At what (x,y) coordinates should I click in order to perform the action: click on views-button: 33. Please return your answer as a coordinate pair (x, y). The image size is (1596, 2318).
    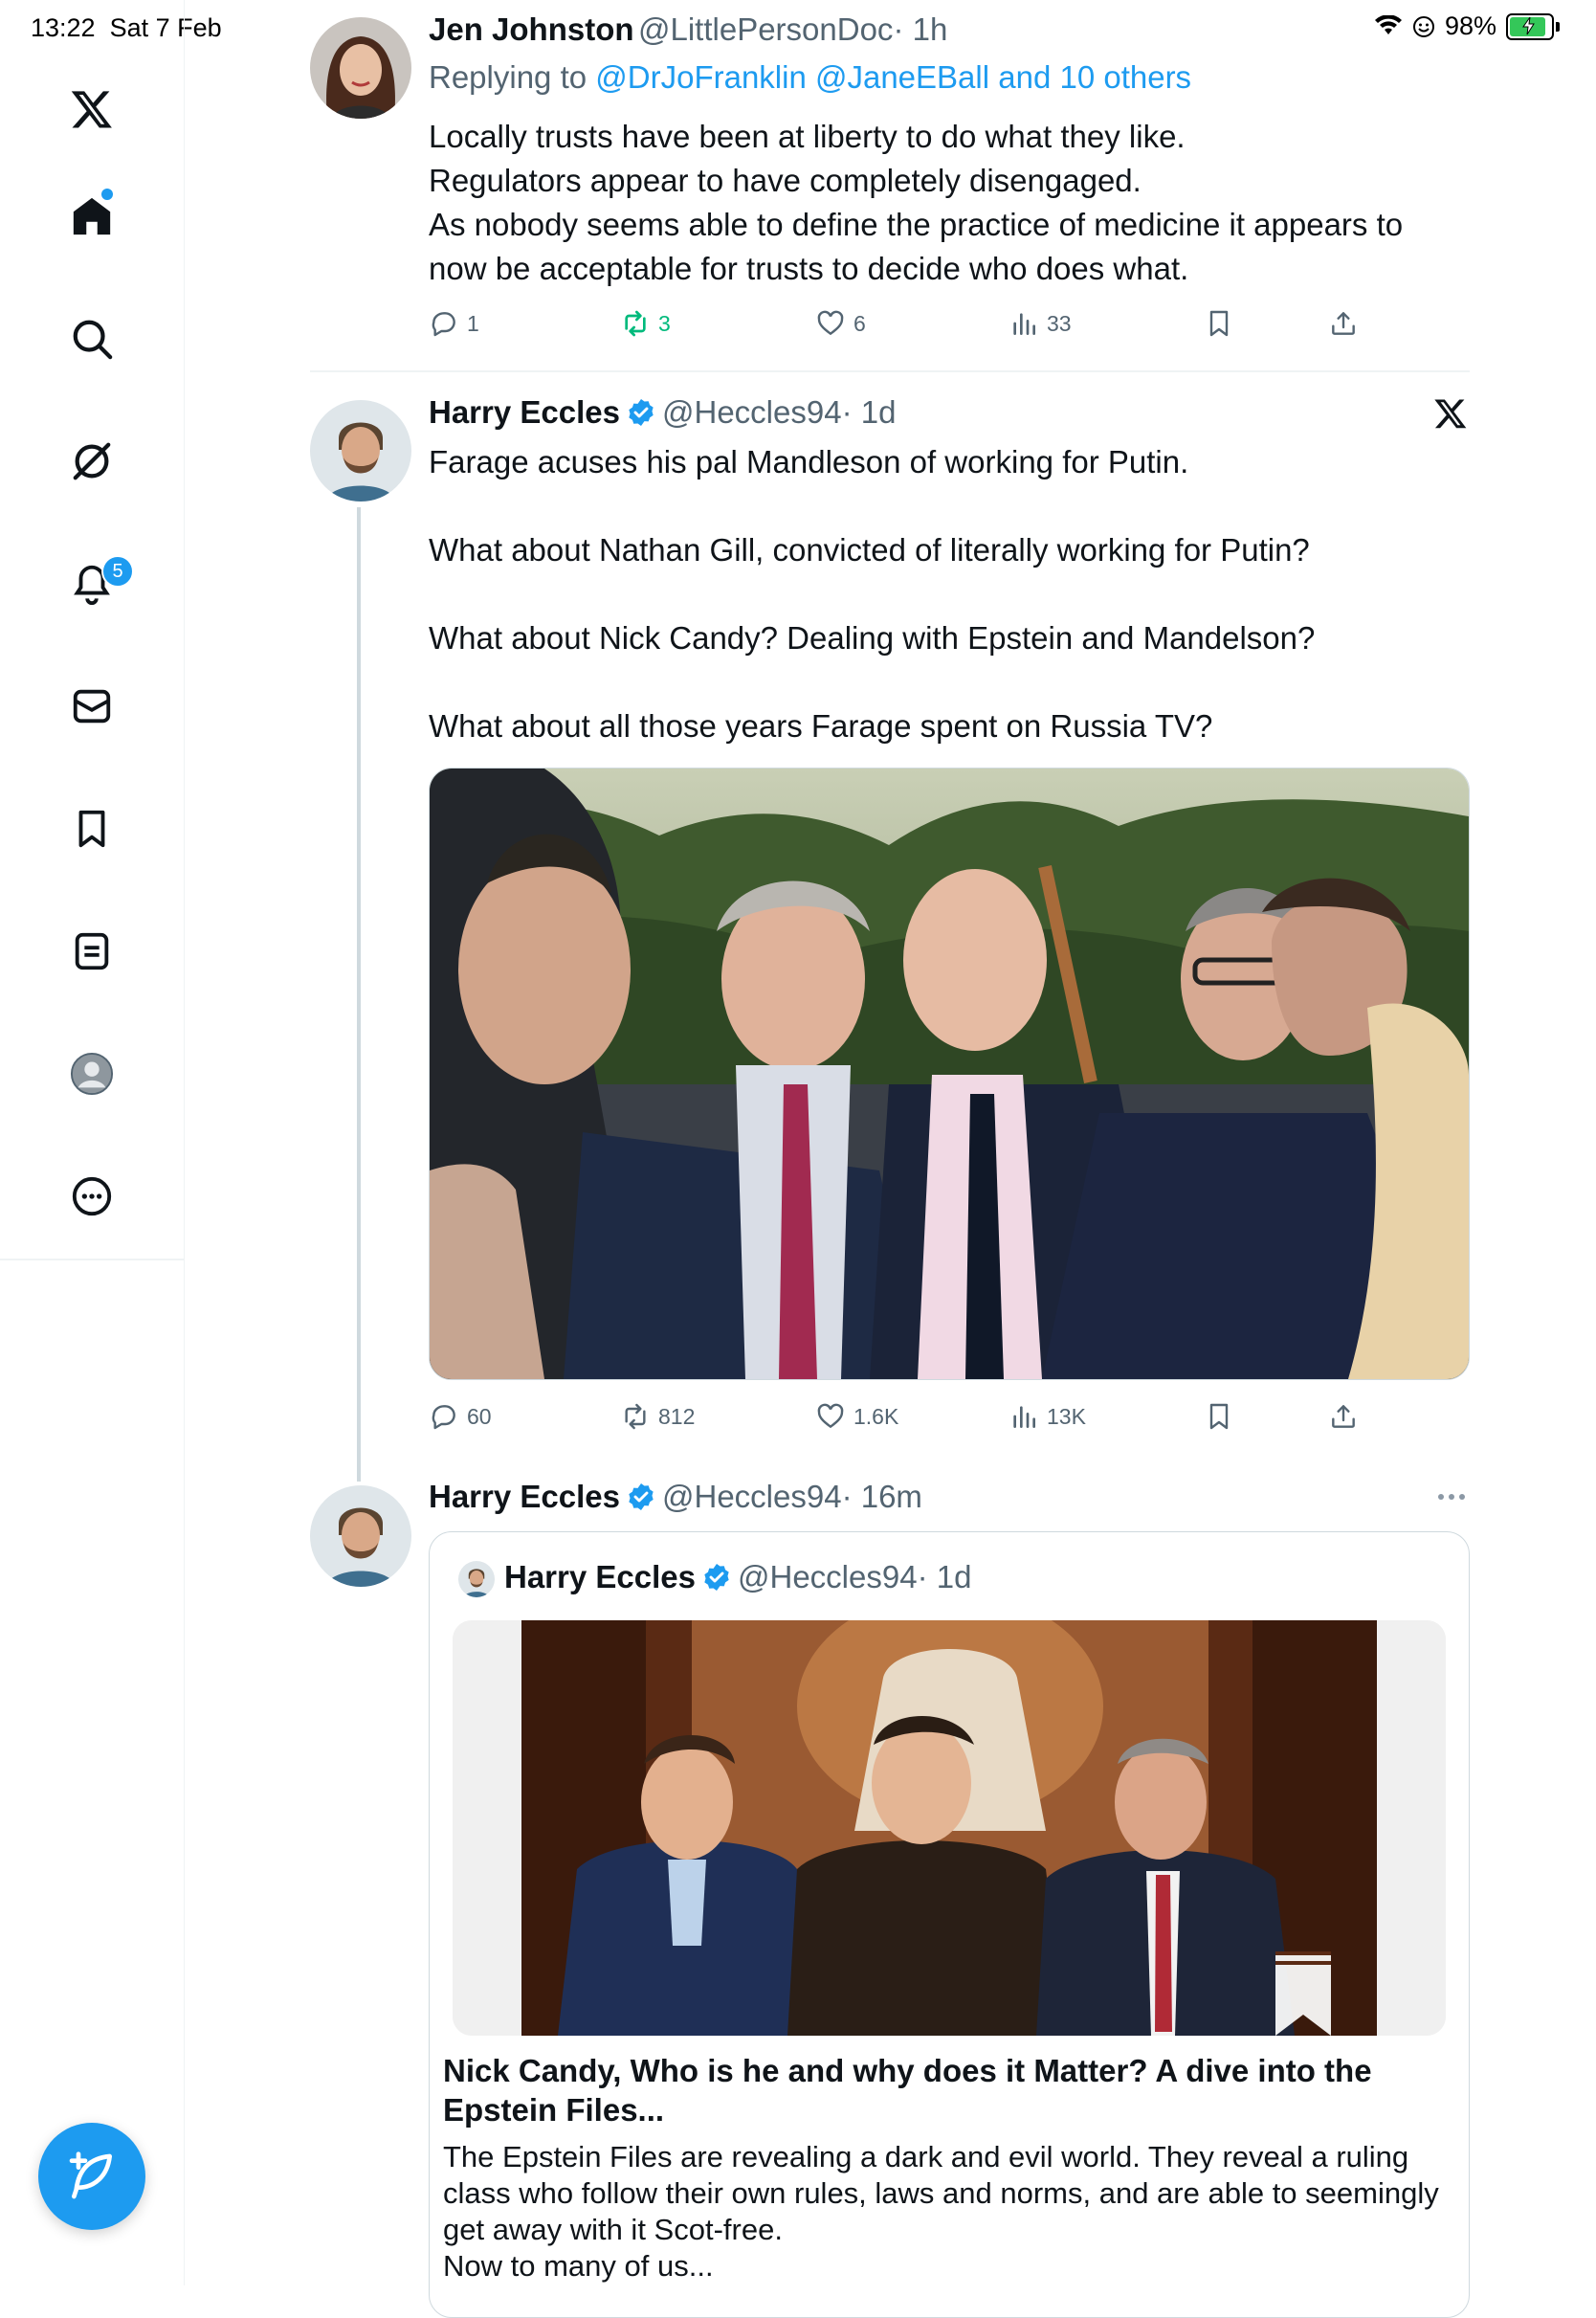
    Looking at the image, I should click on (1041, 324).